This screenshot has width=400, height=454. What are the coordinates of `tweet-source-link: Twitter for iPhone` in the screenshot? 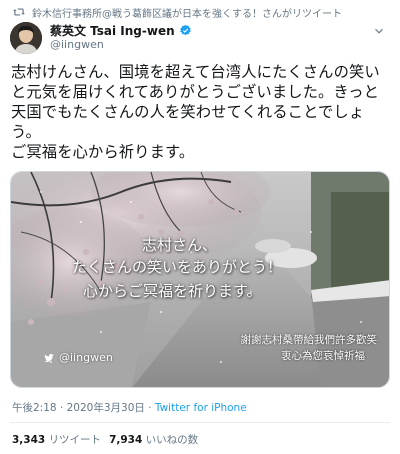 It's located at (201, 408).